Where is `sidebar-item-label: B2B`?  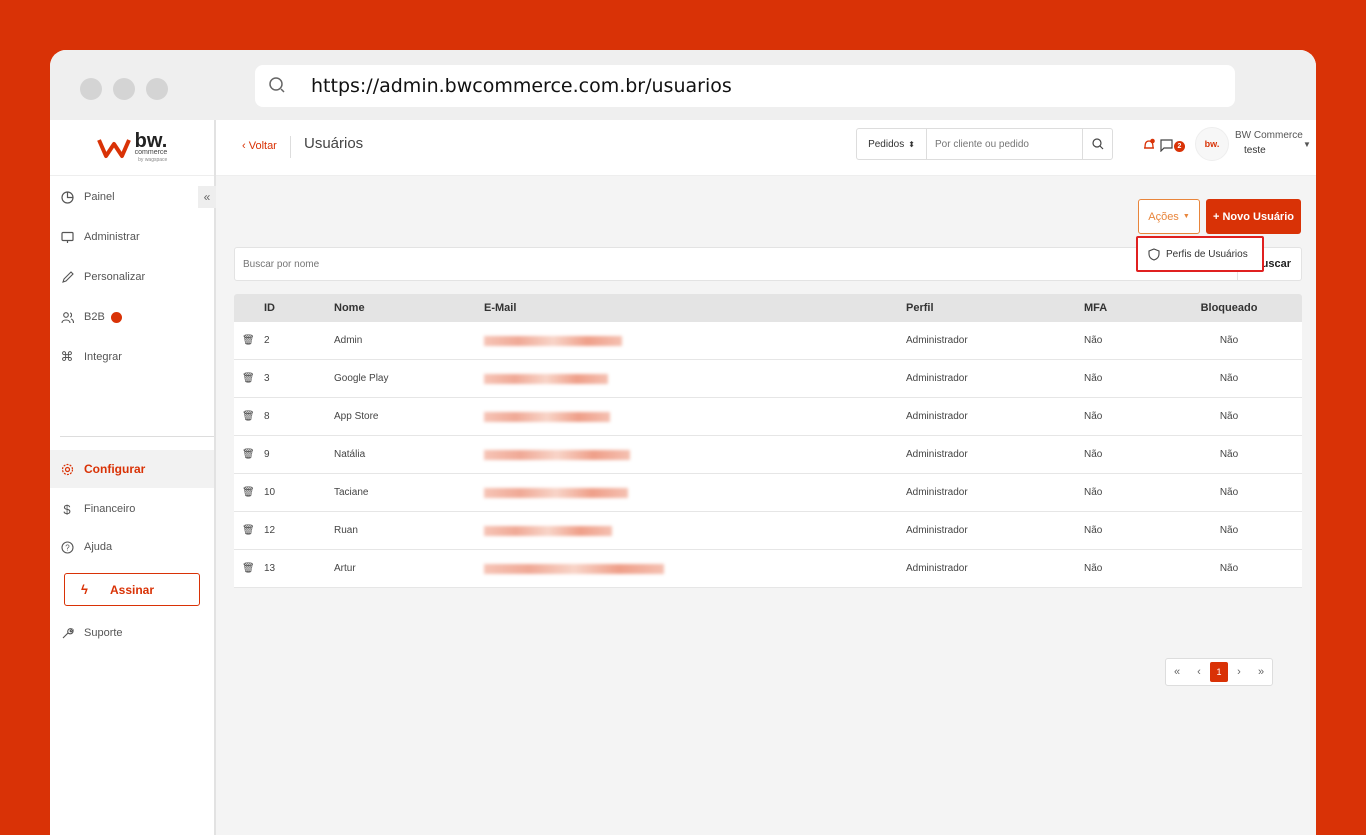 sidebar-item-label: B2B is located at coordinates (94, 317).